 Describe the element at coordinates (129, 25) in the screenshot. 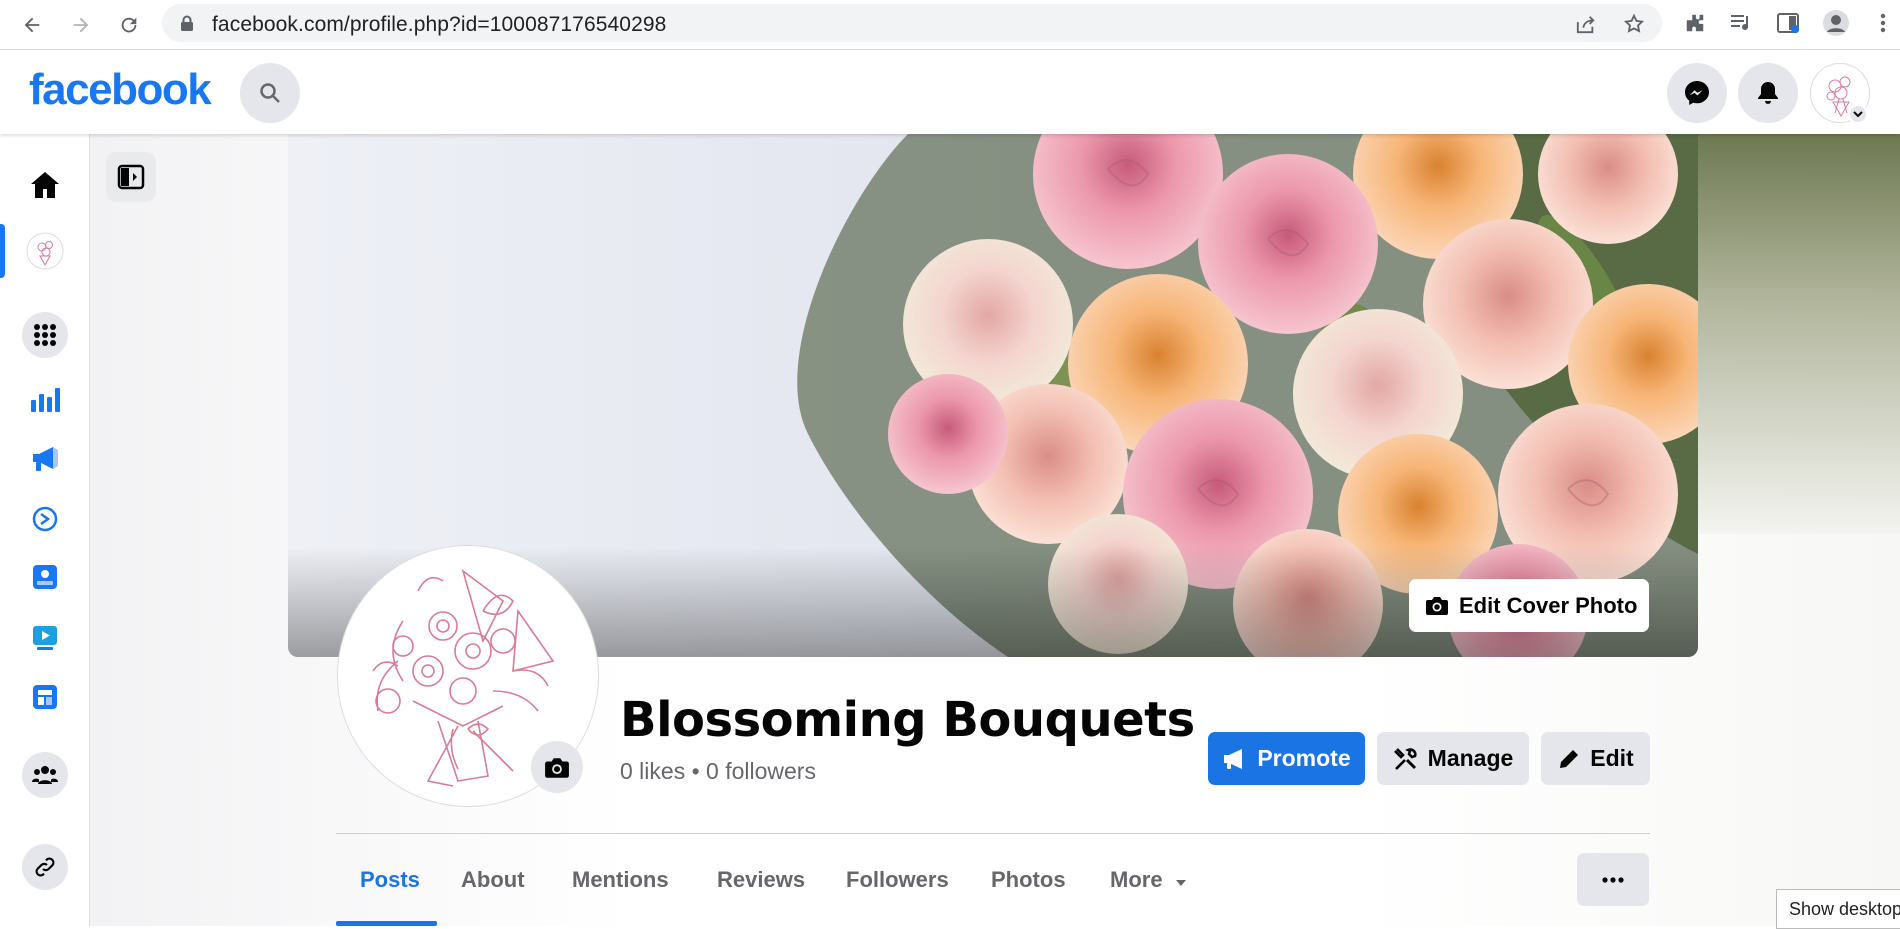

I see `reload-icon` at that location.